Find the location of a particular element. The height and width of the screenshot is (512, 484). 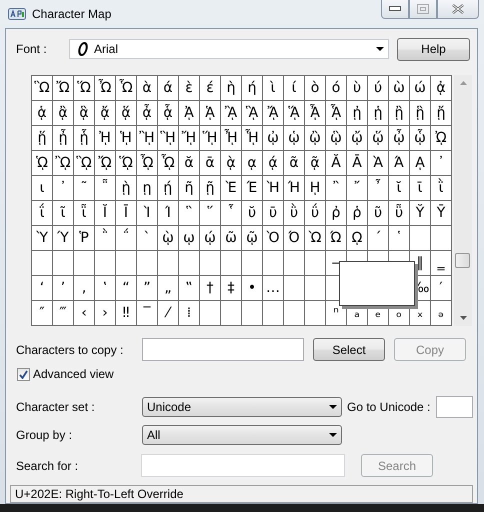

character-cell: ᾅ is located at coordinates (126, 113).